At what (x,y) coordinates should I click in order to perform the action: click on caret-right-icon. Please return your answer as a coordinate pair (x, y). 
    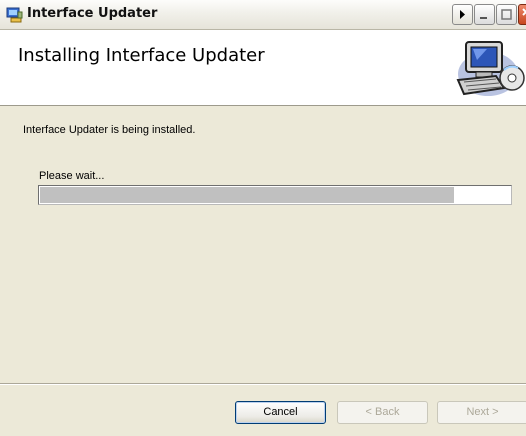
    Looking at the image, I should click on (462, 14).